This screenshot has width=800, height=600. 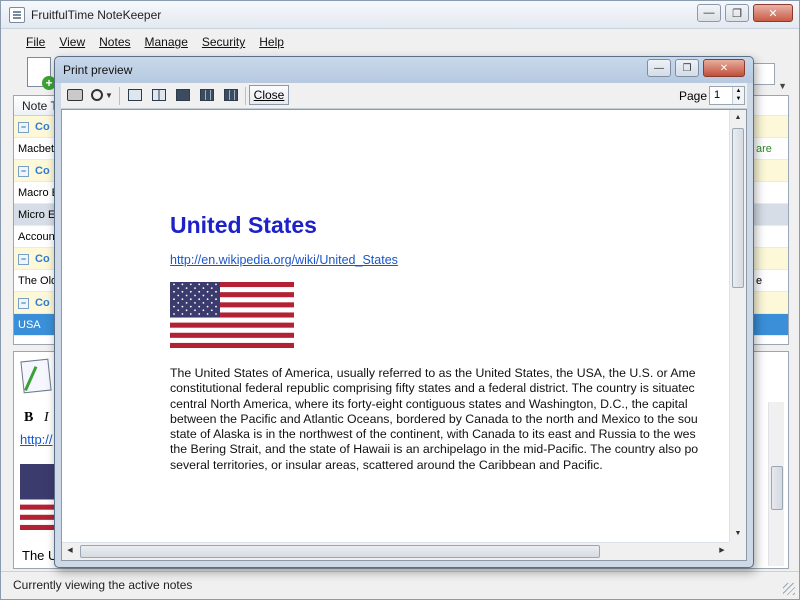 I want to click on editor-text: The U, so click(x=40, y=555).